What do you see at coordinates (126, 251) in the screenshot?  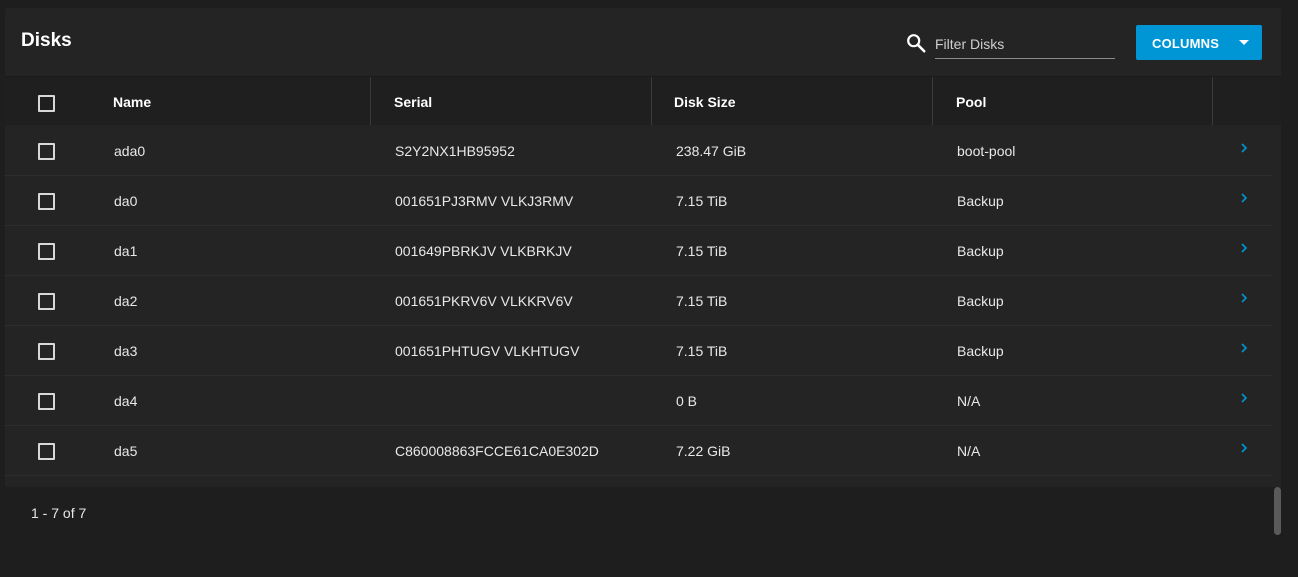 I see `disk-name: da1` at bounding box center [126, 251].